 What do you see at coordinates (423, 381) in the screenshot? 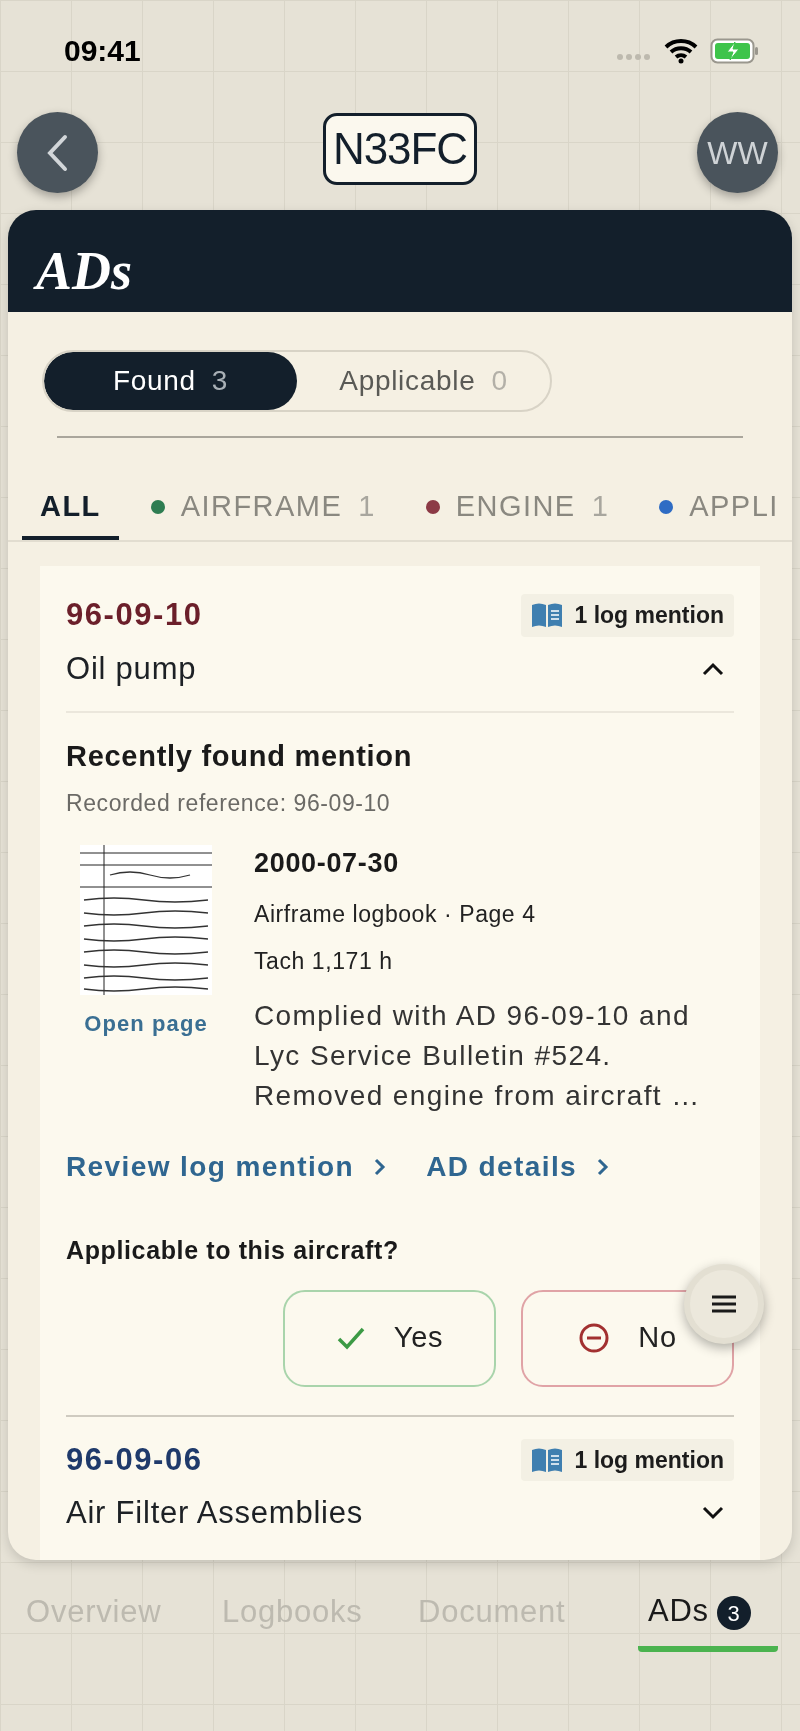
I see `segment-tab: Applicable 0` at bounding box center [423, 381].